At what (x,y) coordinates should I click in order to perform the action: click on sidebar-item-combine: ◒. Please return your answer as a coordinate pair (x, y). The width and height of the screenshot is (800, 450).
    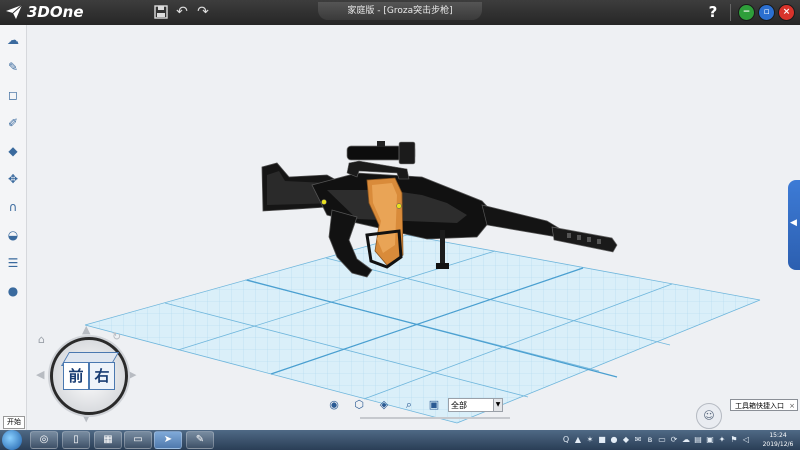
    Looking at the image, I should click on (13, 235).